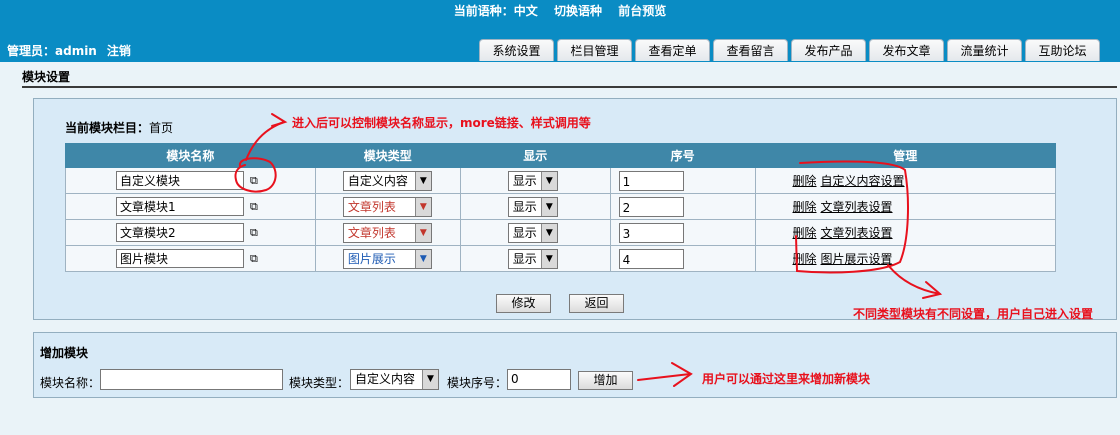 Image resolution: width=1120 pixels, height=435 pixels. Describe the element at coordinates (672, 50) in the screenshot. I see `tab-view-orders: 查看定单` at that location.